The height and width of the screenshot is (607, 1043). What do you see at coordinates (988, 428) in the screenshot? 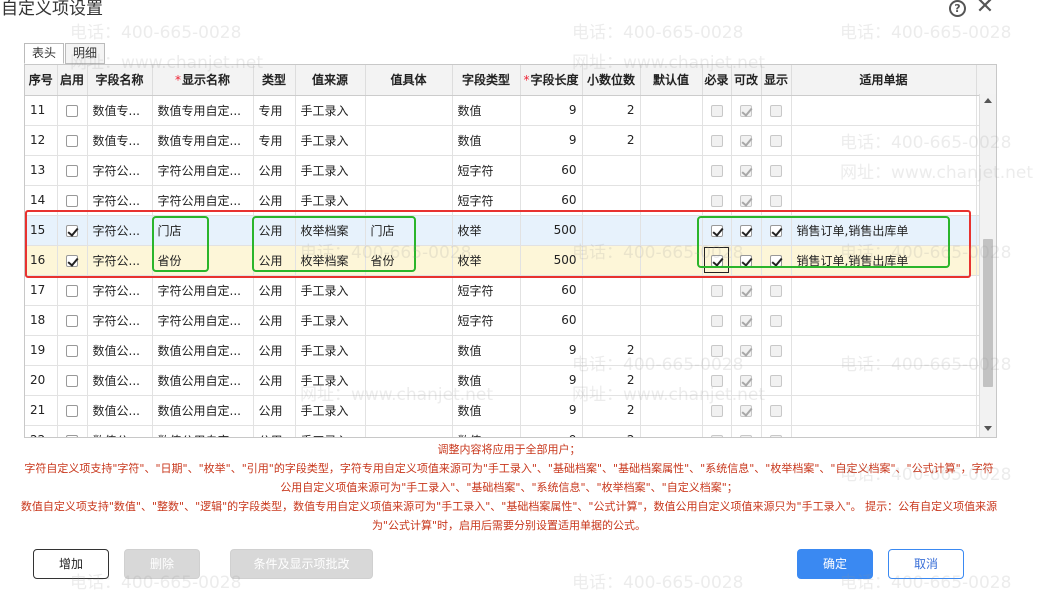
I see `scroll-down-arrow-icon` at bounding box center [988, 428].